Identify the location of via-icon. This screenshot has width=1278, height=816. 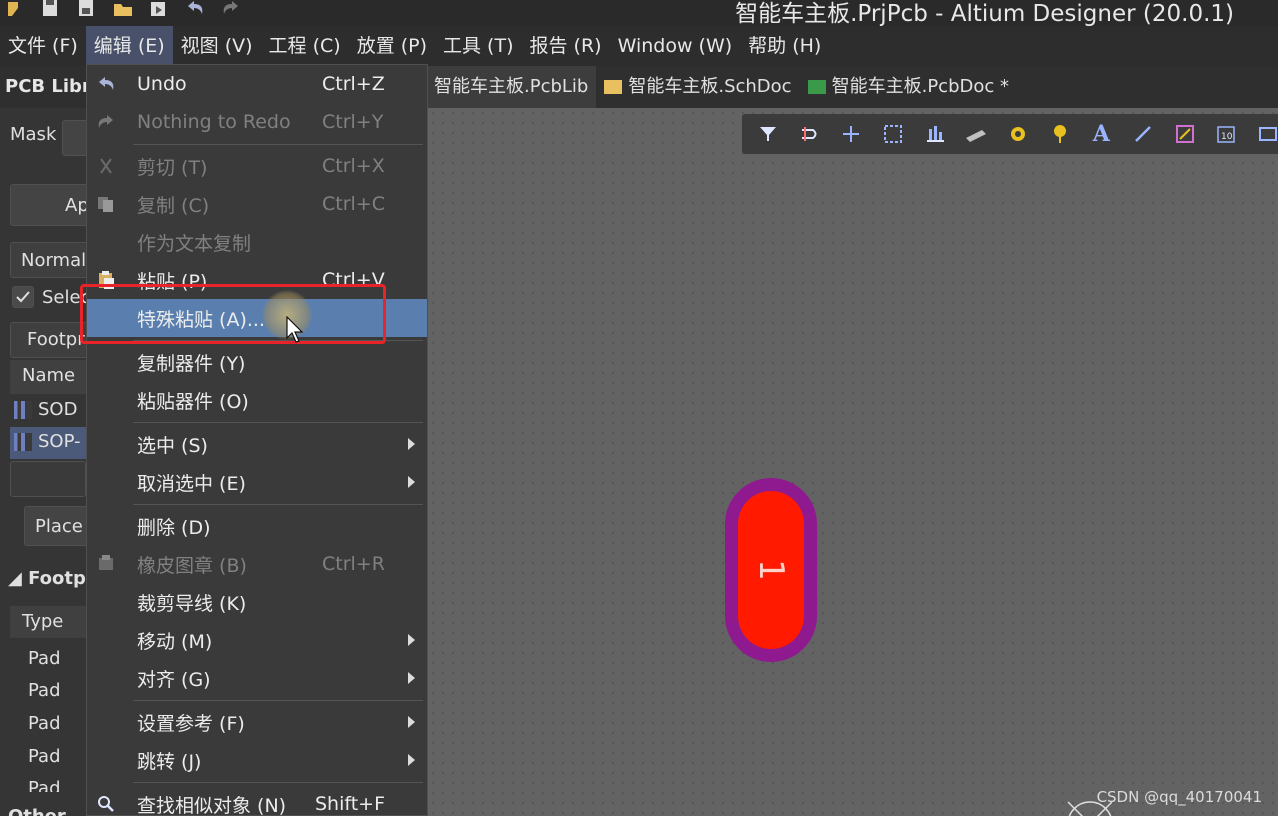
(1060, 134).